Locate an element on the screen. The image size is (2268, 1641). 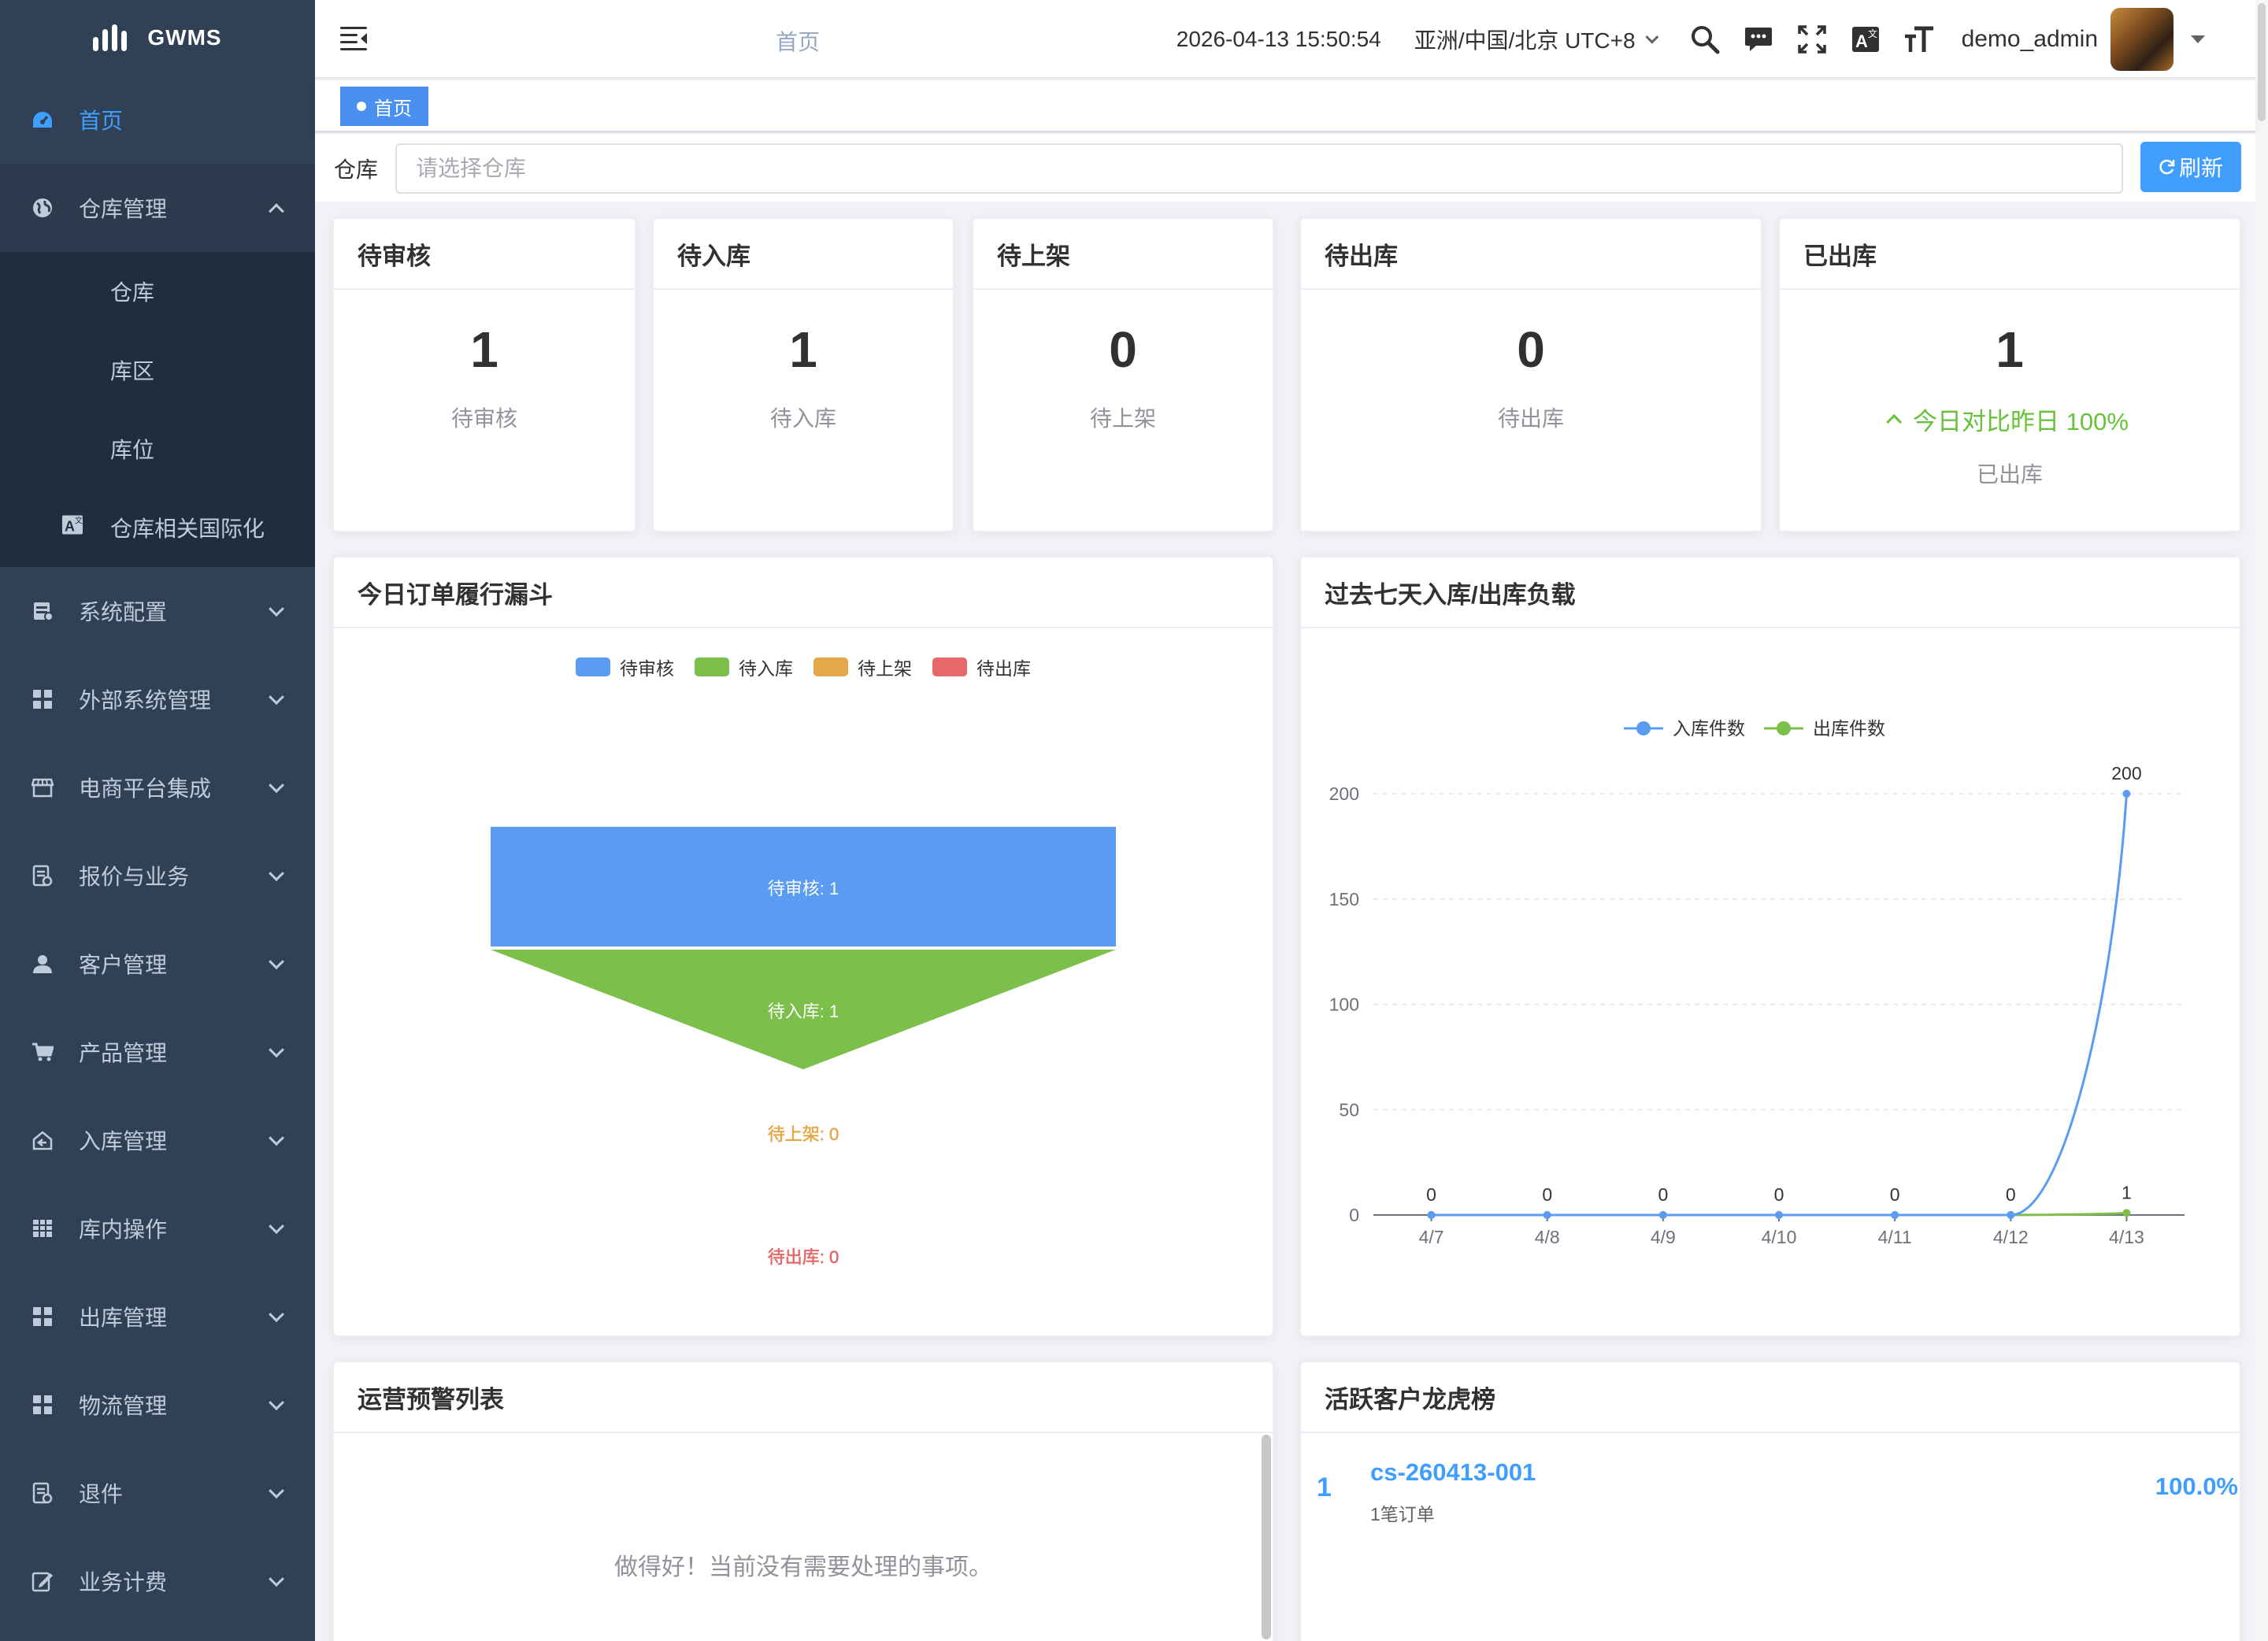
warehouse-select is located at coordinates (1259, 168).